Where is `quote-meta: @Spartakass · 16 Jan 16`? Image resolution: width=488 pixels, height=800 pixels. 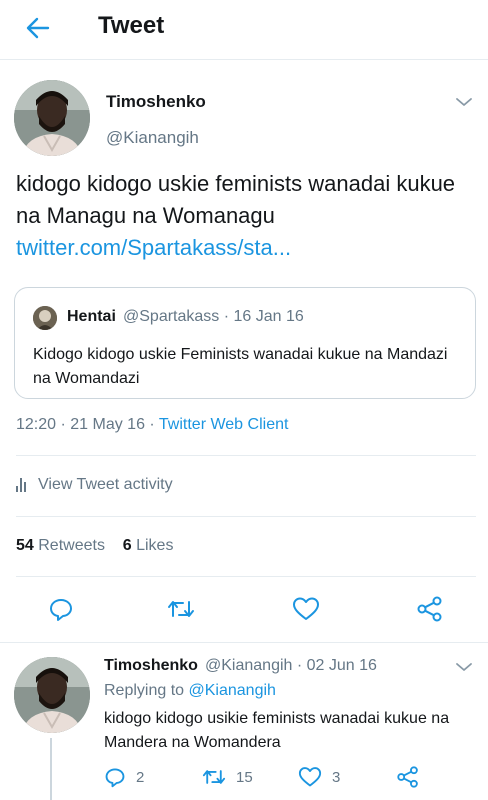
quote-meta: @Spartakass · 16 Jan 16 is located at coordinates (213, 316).